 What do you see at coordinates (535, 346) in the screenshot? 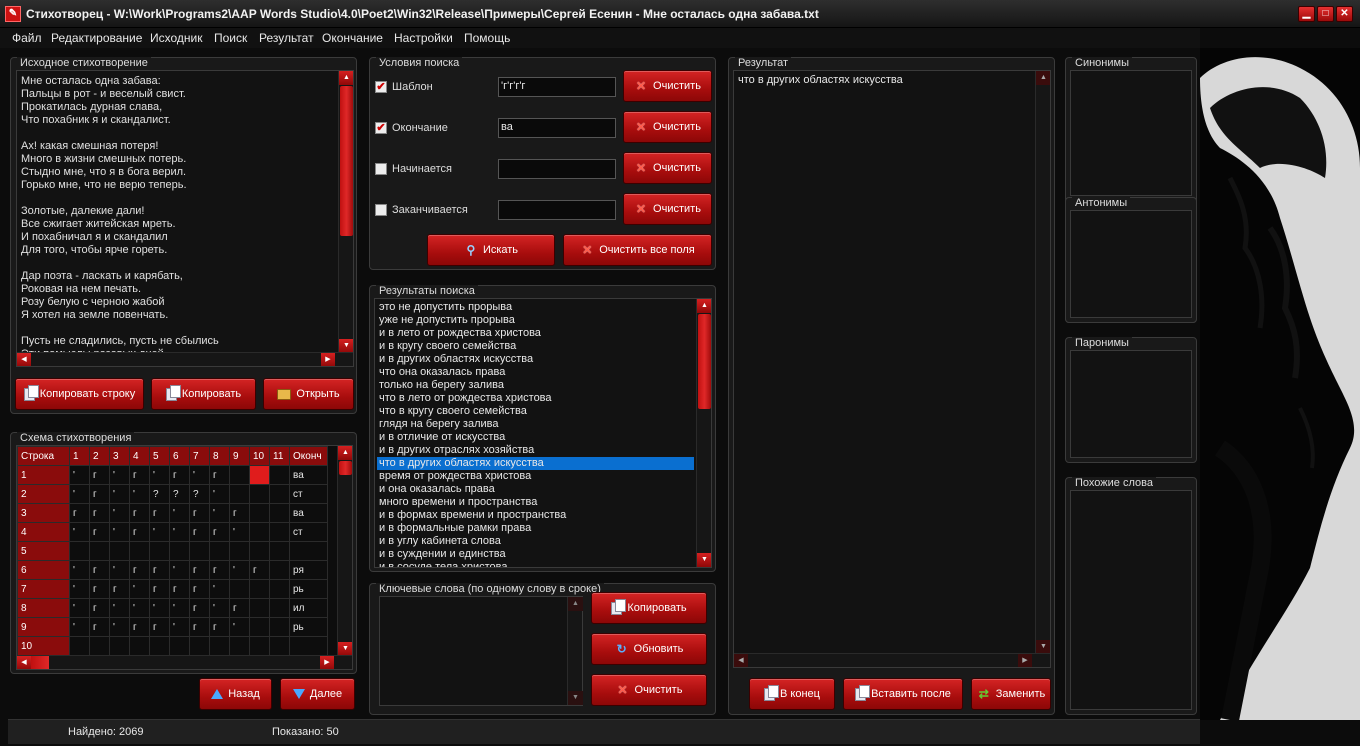
I see `search-result-item: и в кругу своего семейства` at bounding box center [535, 346].